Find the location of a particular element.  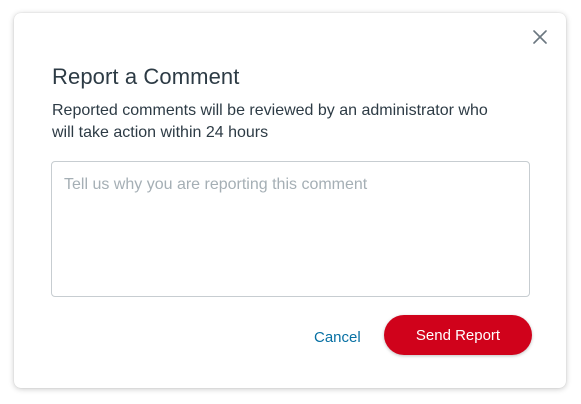

close-icon is located at coordinates (540, 37).